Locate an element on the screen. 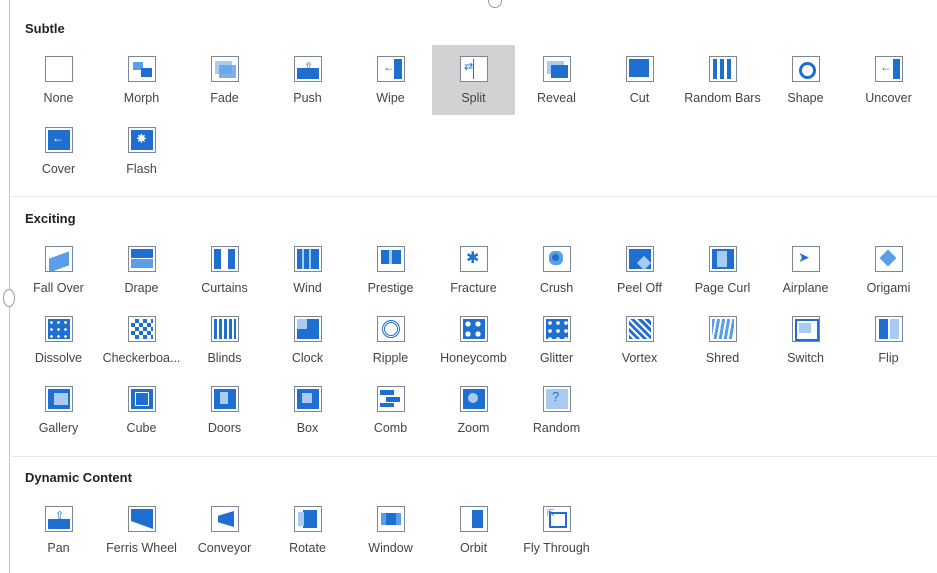  transition-wind: Wind is located at coordinates (307, 270).